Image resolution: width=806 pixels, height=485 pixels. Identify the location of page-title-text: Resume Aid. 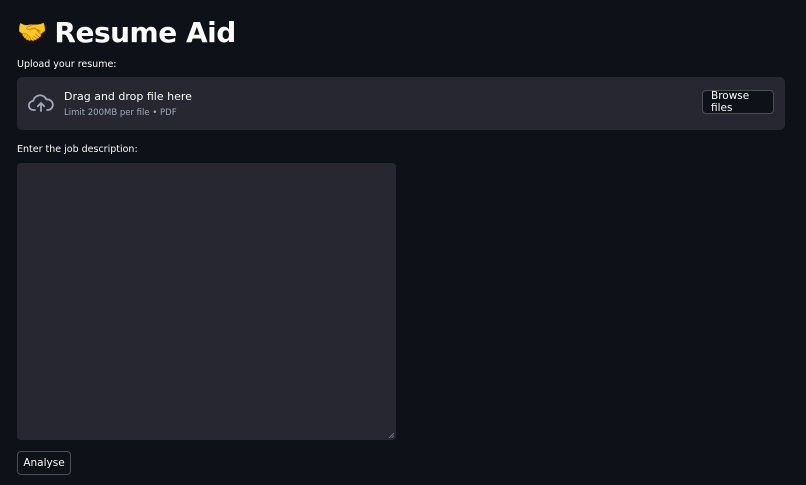
(145, 32).